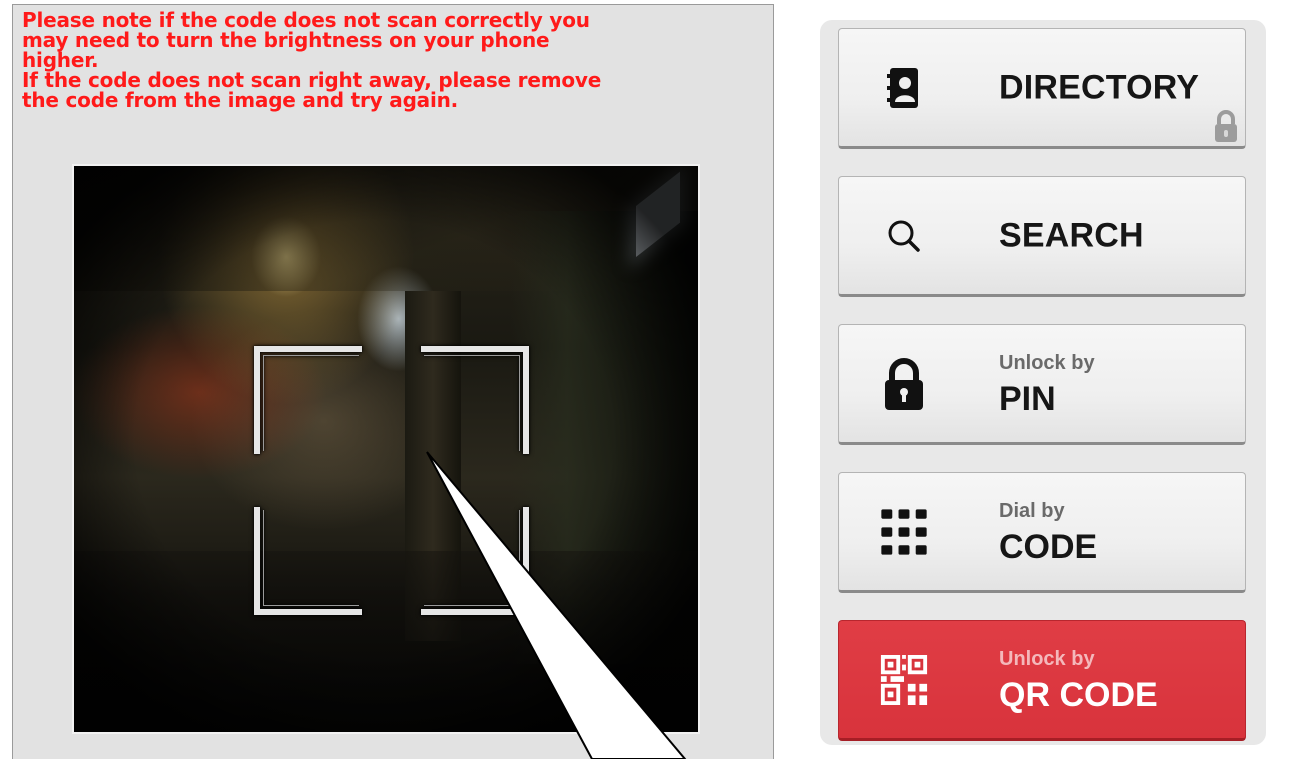 The image size is (1306, 759). I want to click on code-sublabel: Dial by, so click(1032, 511).